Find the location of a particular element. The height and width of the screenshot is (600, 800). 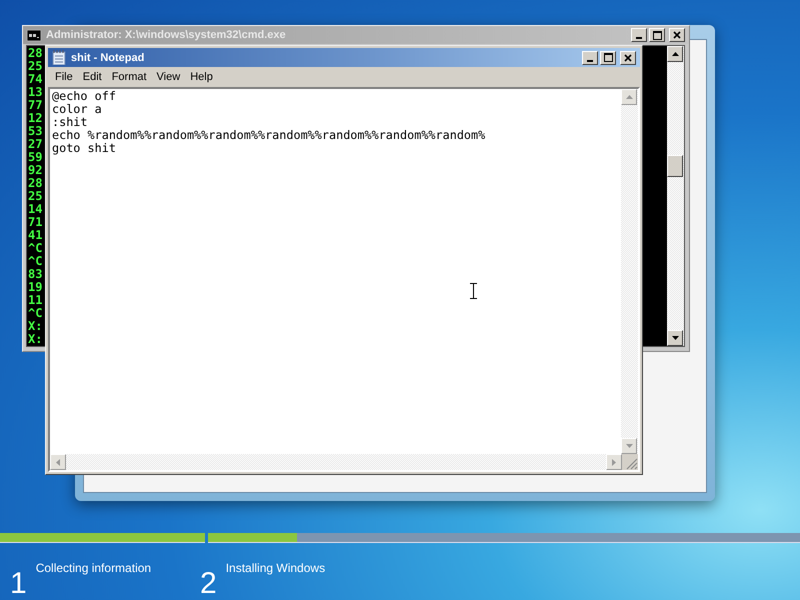

console-line: 19 is located at coordinates (35, 287).